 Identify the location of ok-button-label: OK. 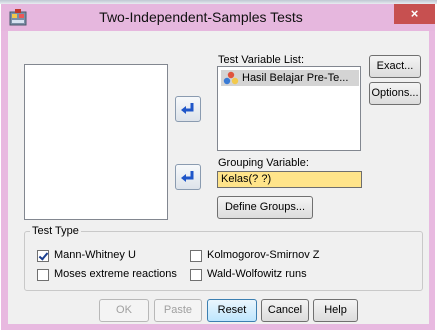
(124, 310).